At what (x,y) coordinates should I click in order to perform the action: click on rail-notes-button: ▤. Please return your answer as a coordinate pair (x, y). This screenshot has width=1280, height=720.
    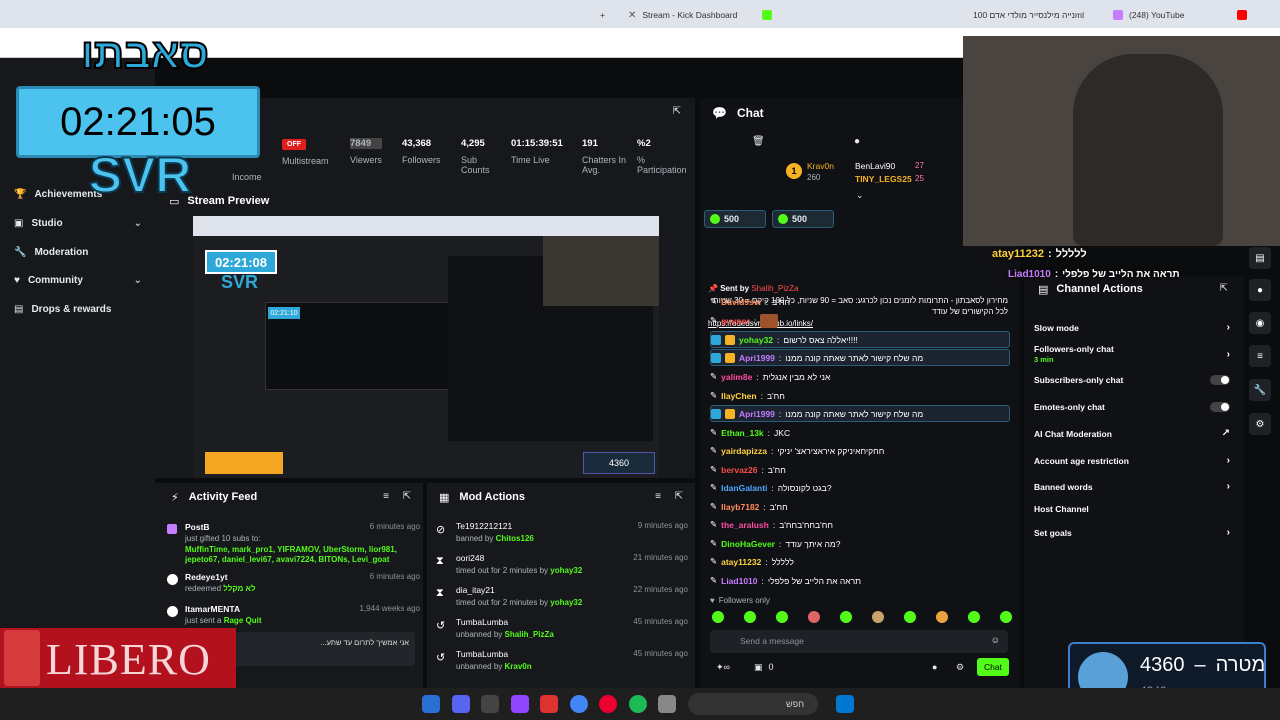
    Looking at the image, I should click on (1260, 258).